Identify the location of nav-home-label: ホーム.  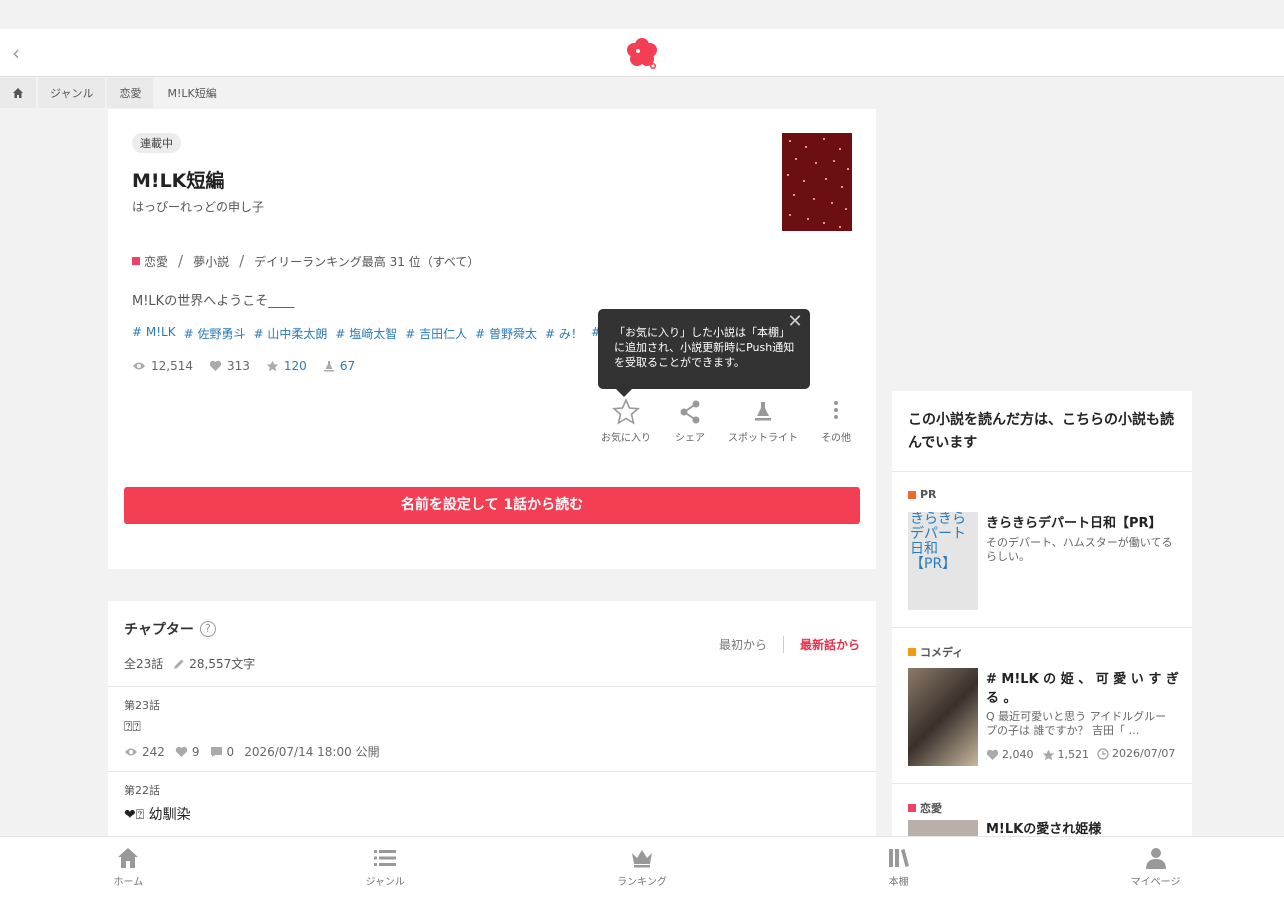
(128, 882).